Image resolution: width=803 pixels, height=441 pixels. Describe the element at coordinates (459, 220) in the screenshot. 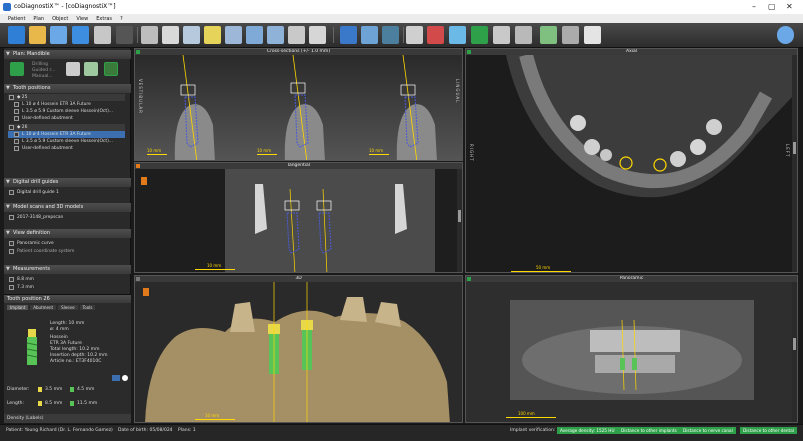

I see `tangential-scrollbar` at that location.